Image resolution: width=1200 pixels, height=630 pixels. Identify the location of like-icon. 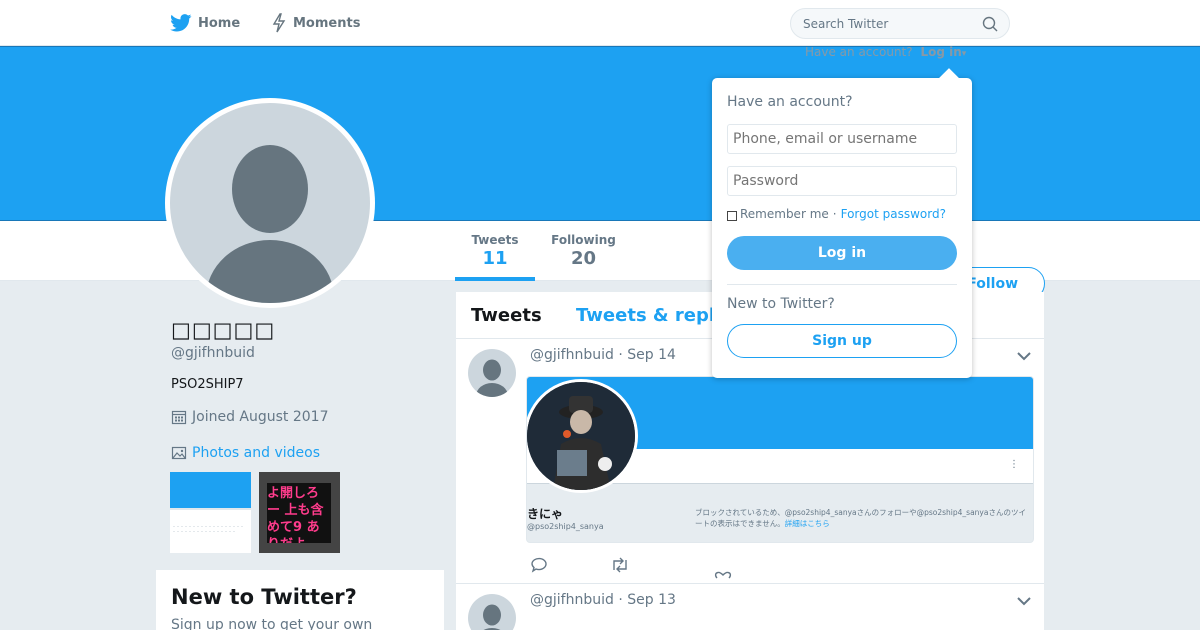
(723, 575).